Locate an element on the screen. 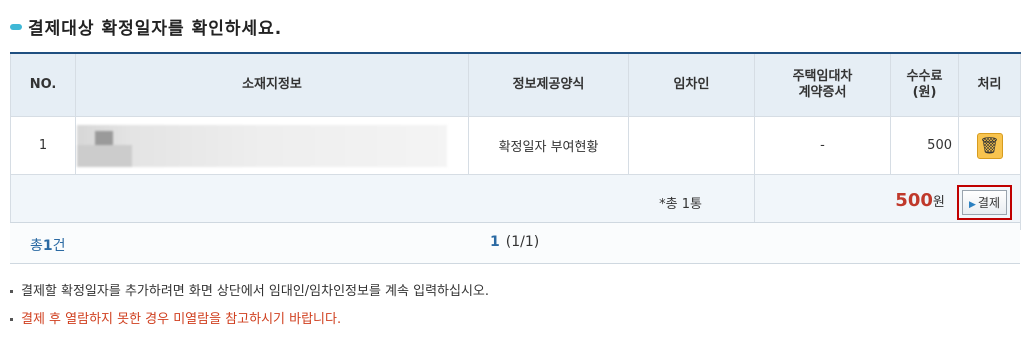  page-current-link: 1 is located at coordinates (495, 242).